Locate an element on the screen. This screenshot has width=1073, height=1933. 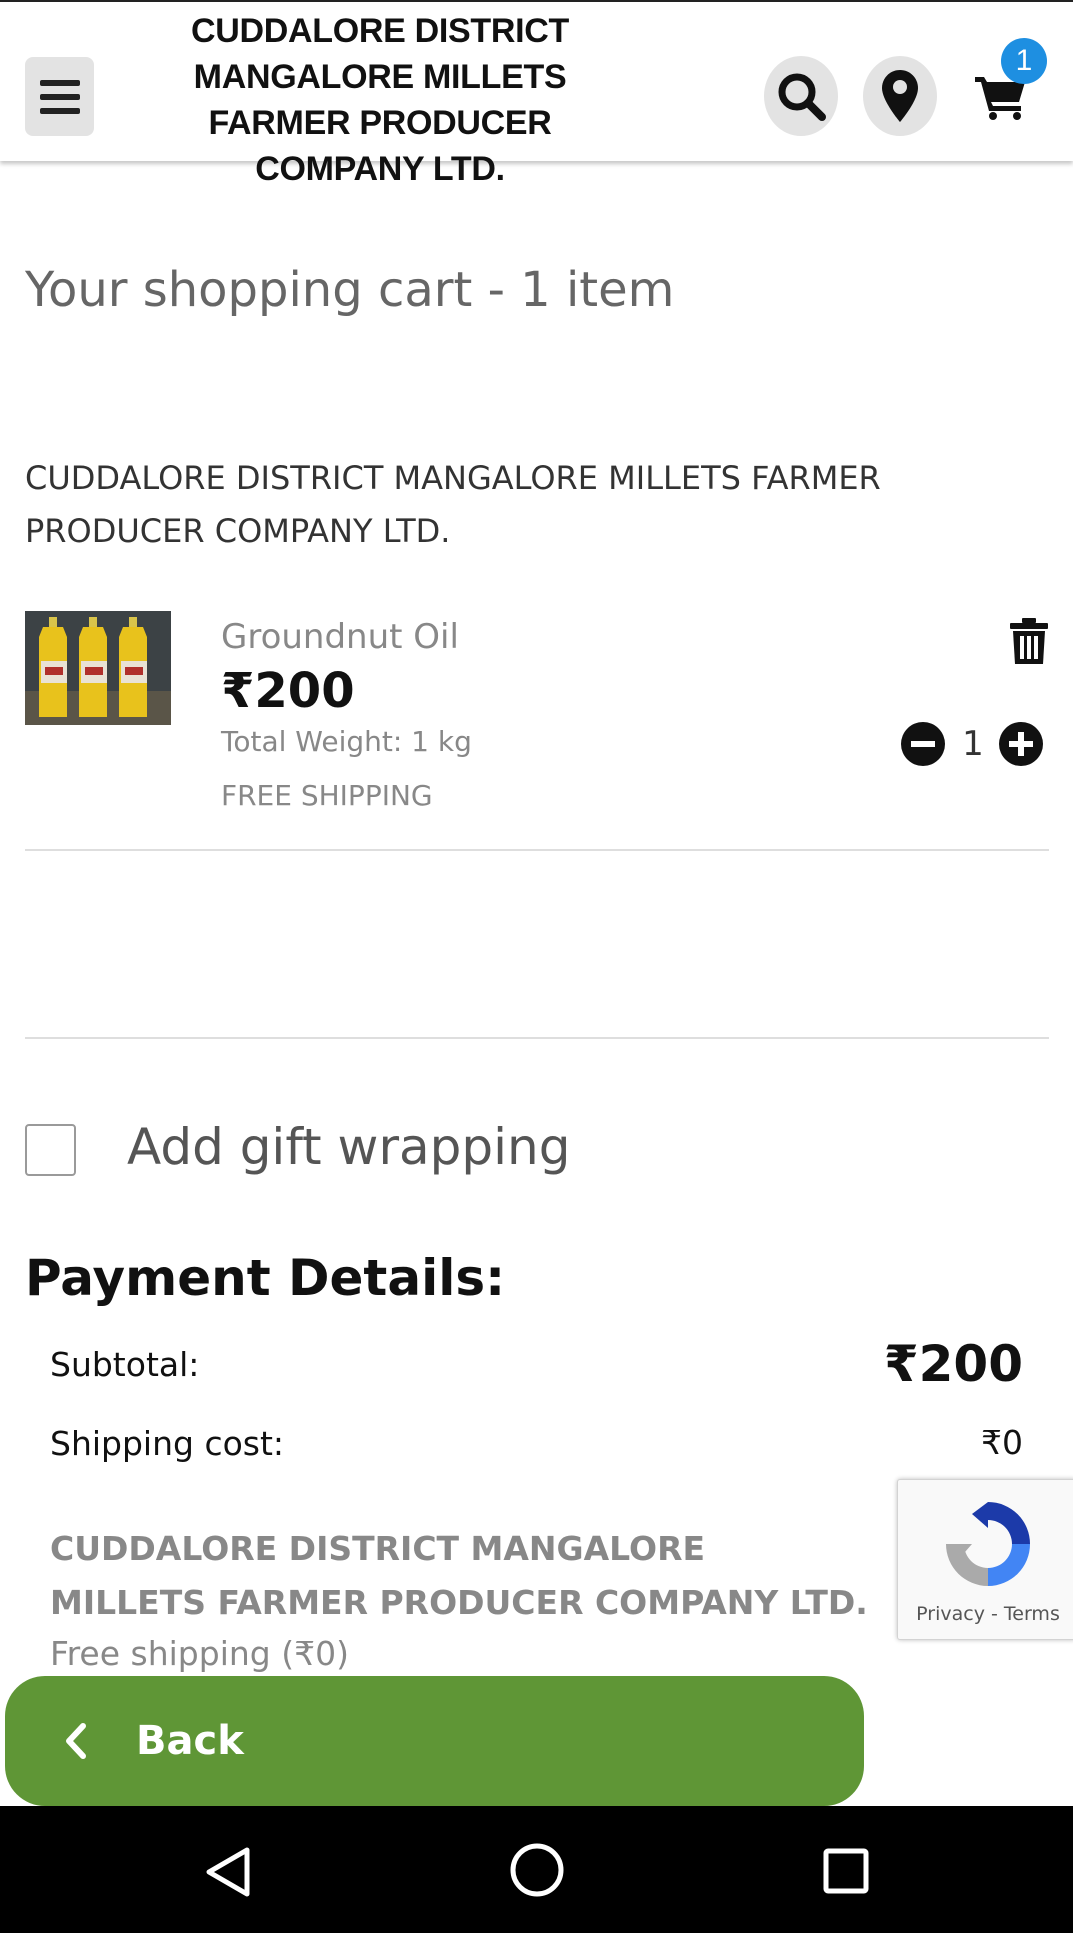
nav-back-icon is located at coordinates (229, 1872).